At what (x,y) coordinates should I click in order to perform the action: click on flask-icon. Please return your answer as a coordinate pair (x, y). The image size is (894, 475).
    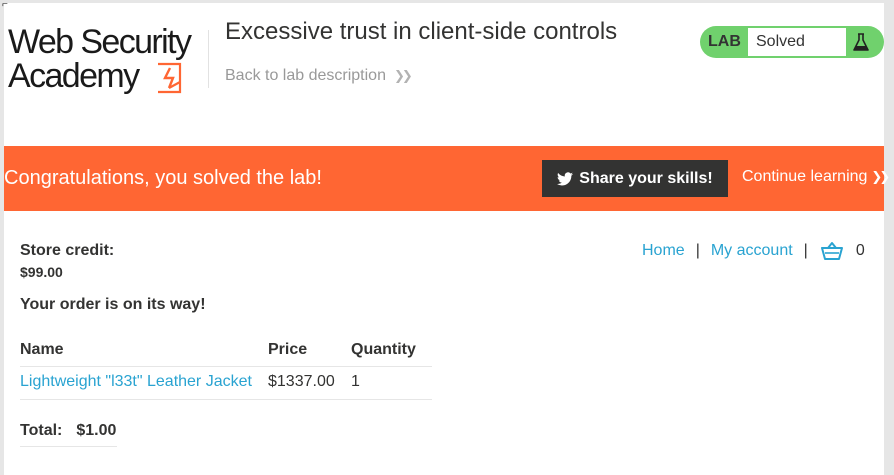
    Looking at the image, I should click on (861, 42).